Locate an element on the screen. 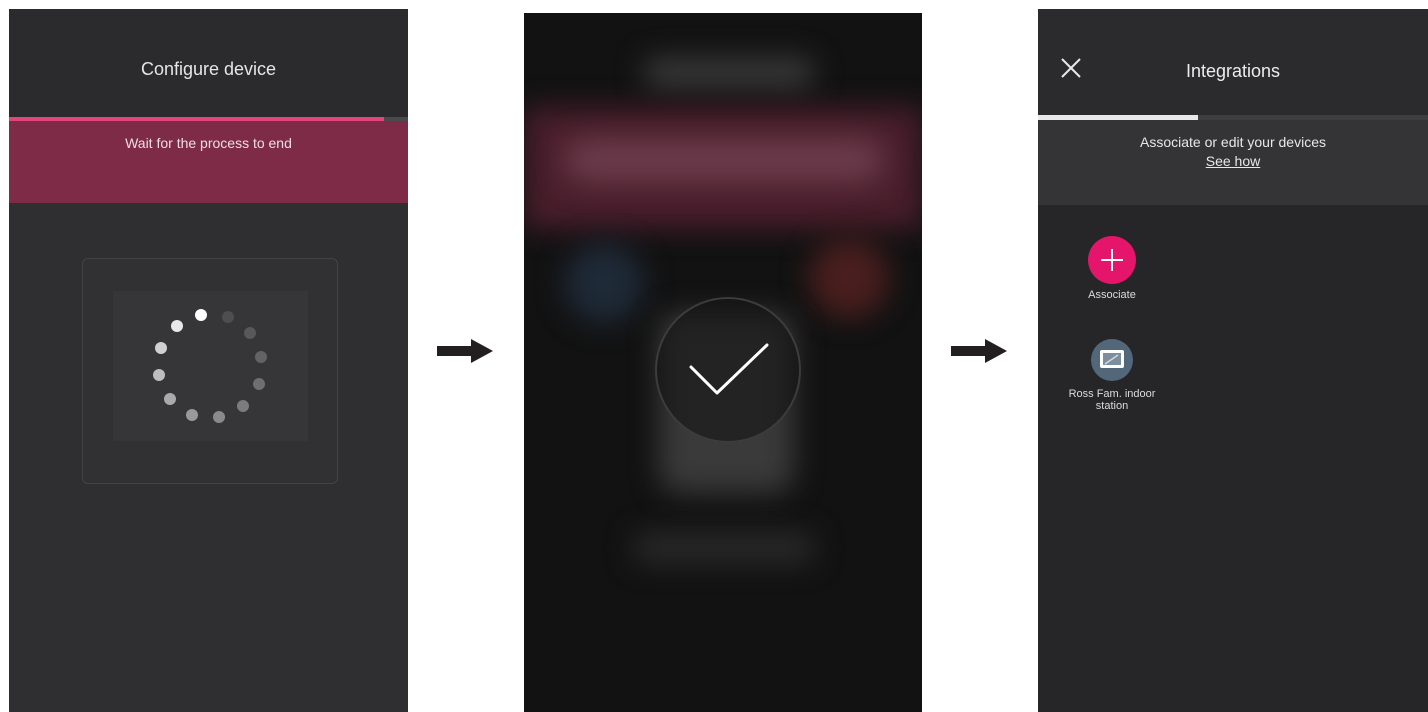 This screenshot has width=1428, height=712. status-banner: Wait for the process to end is located at coordinates (208, 162).